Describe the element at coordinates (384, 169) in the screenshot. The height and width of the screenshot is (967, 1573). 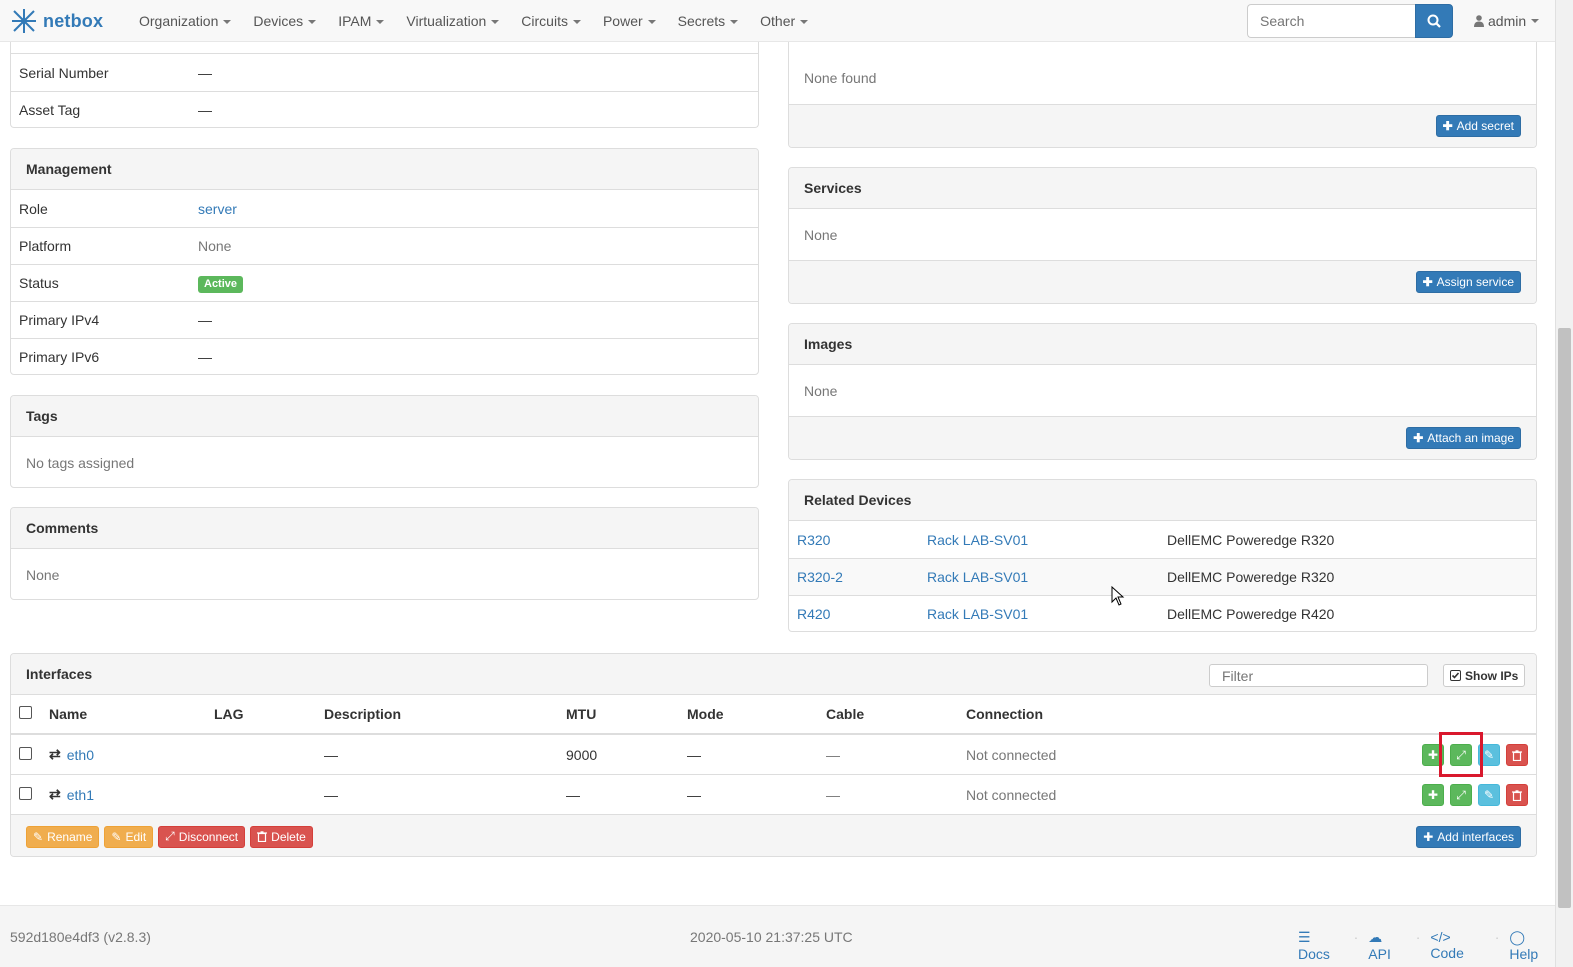
I see `panel-title: Management` at that location.